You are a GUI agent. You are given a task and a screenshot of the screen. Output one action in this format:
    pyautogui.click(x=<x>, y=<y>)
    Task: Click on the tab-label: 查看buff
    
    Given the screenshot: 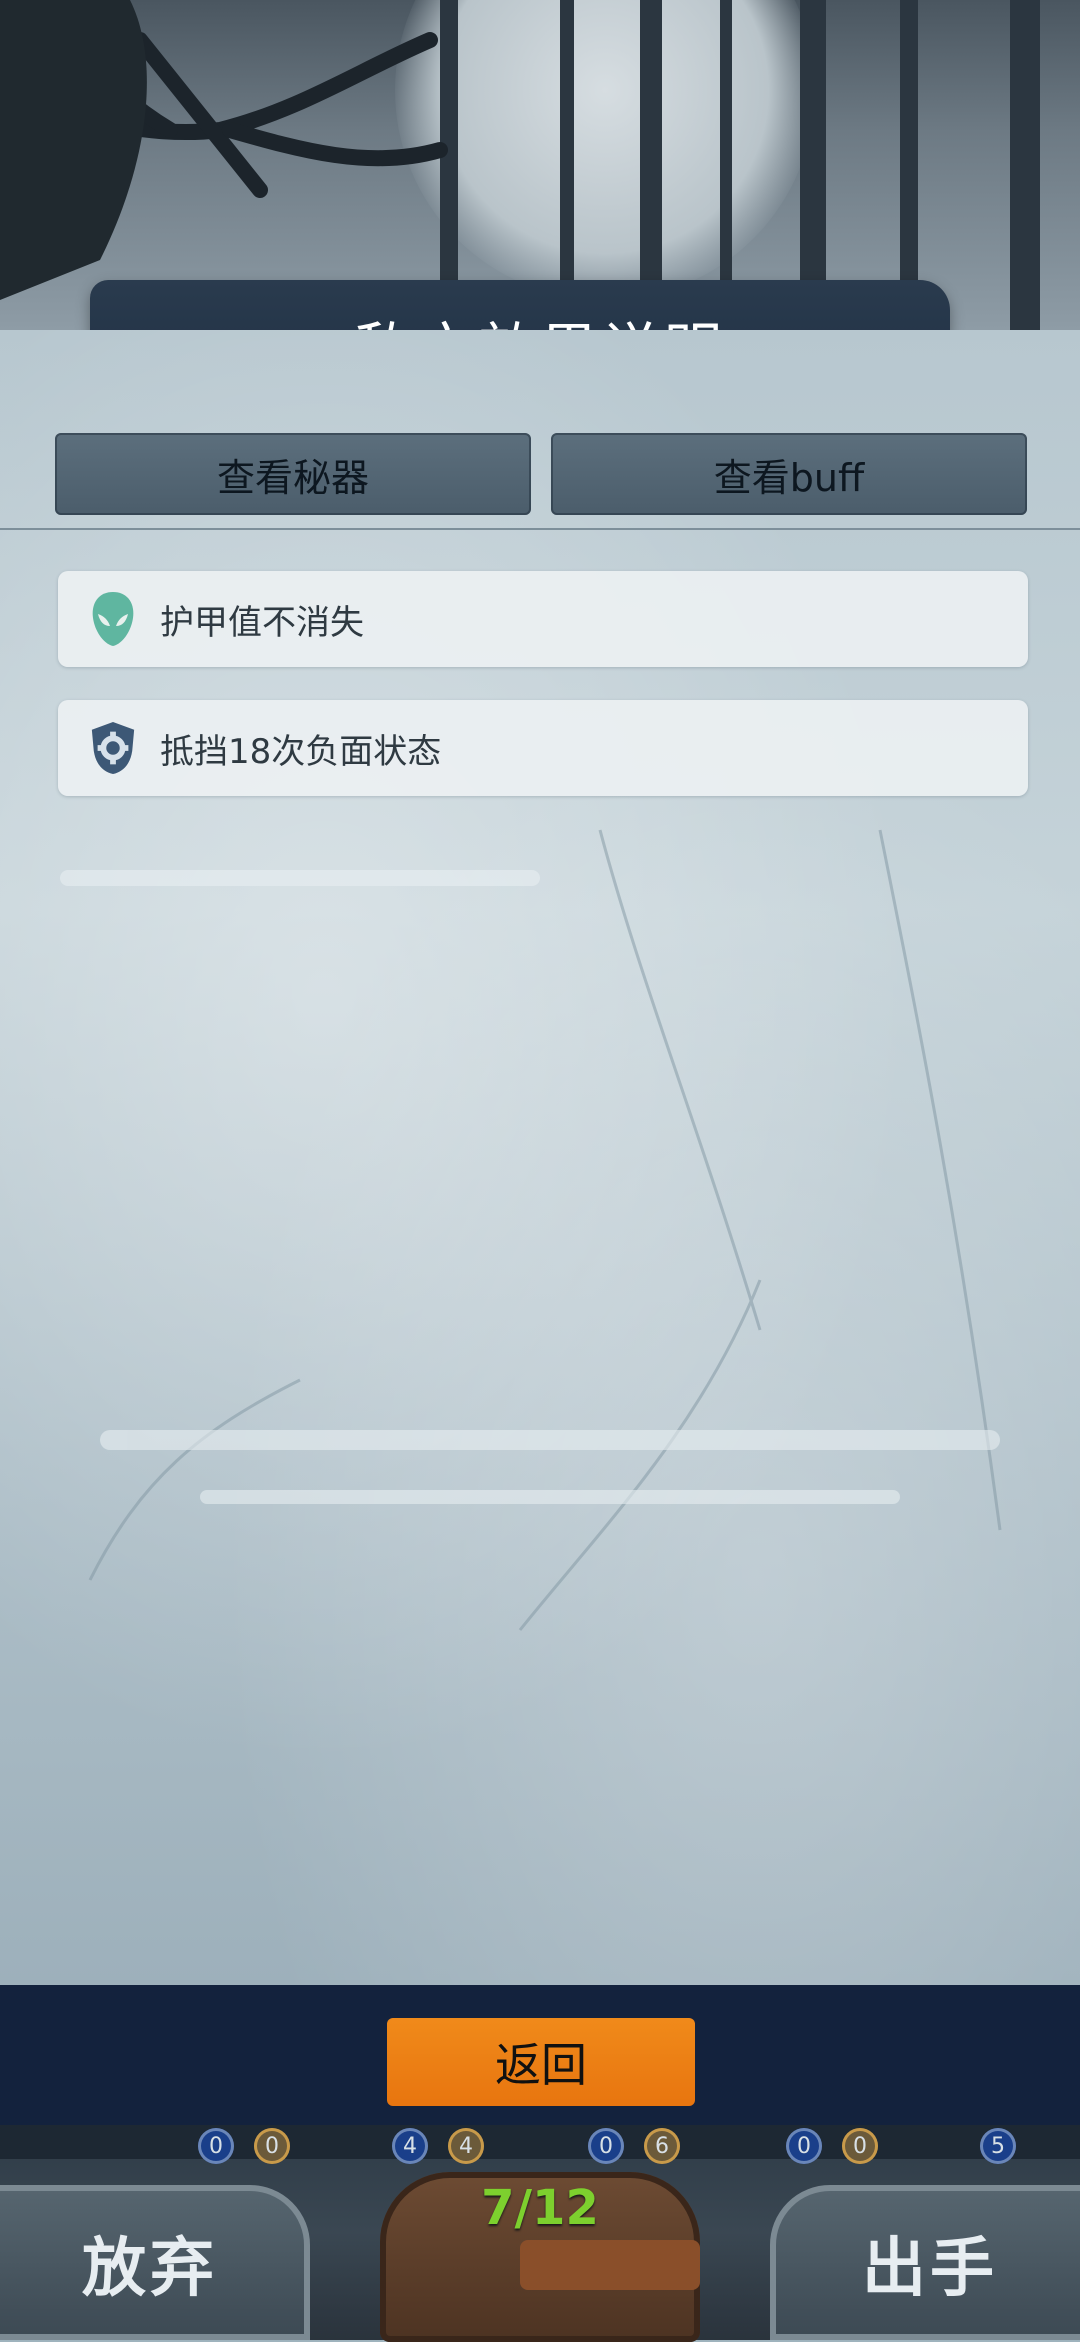 What is the action you would take?
    pyautogui.click(x=789, y=477)
    